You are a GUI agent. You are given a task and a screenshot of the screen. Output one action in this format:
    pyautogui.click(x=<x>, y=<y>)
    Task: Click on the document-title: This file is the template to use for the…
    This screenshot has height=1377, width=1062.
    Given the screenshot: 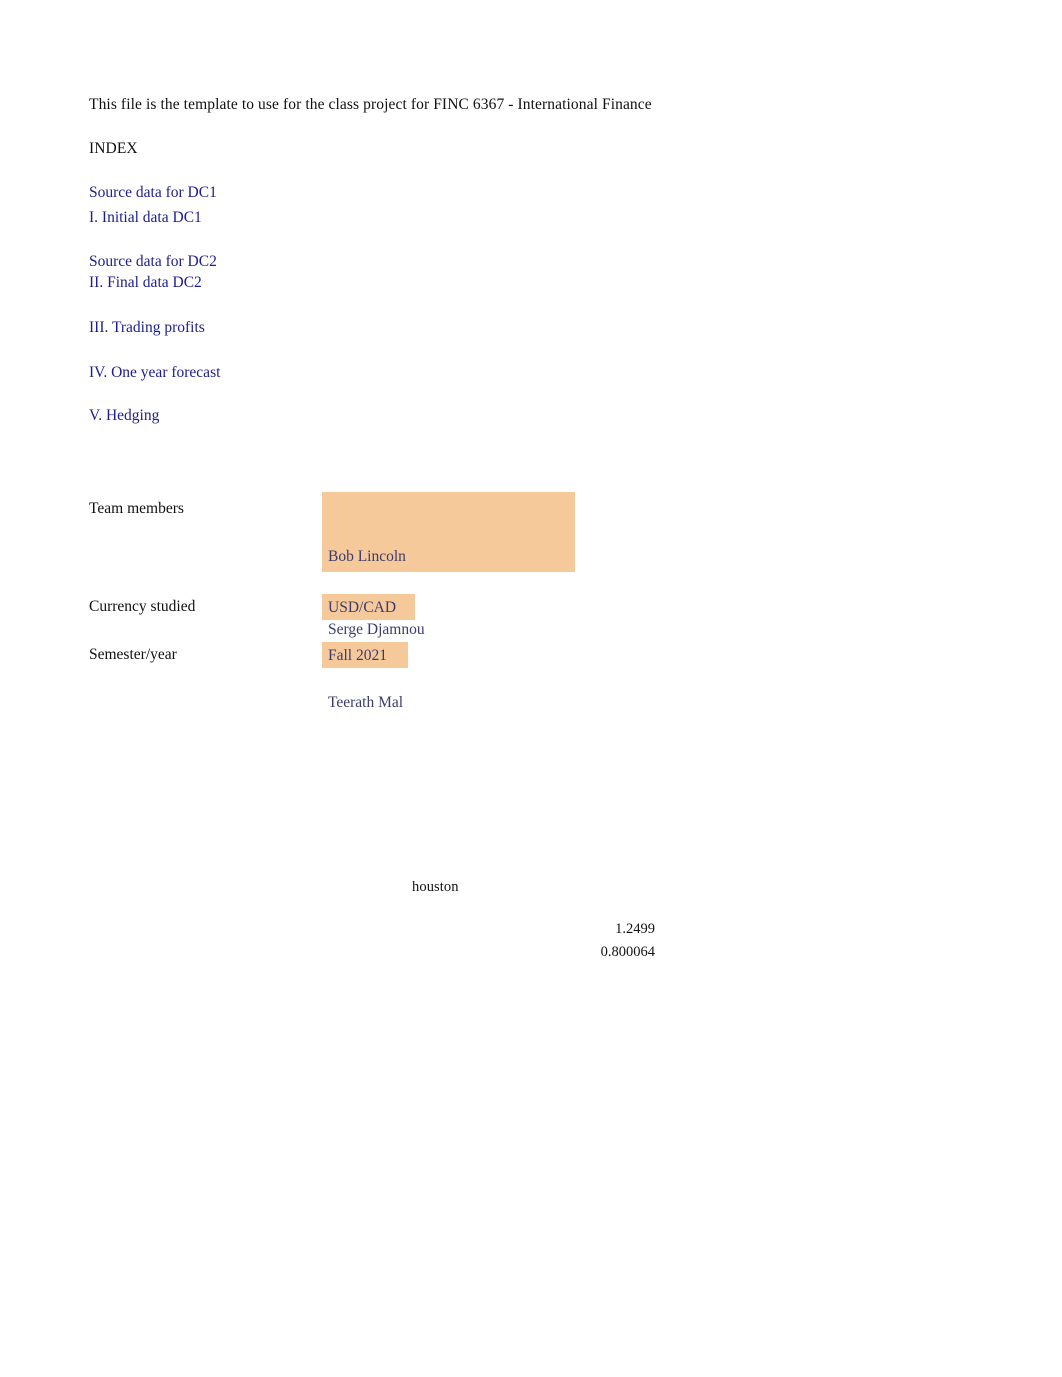 What is the action you would take?
    pyautogui.click(x=370, y=104)
    